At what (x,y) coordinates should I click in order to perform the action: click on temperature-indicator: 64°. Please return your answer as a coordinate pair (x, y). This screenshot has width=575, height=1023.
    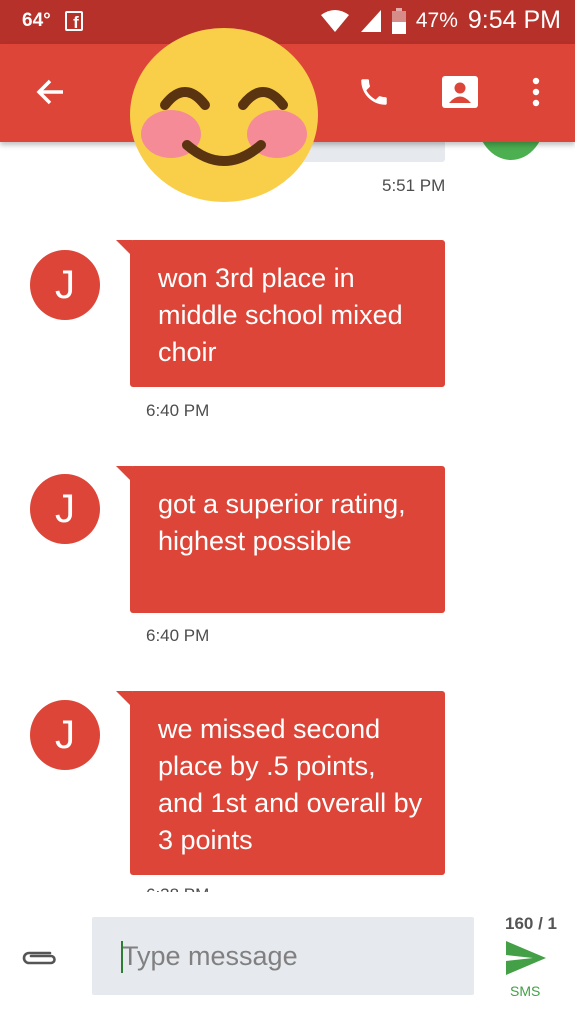
    Looking at the image, I should click on (36, 20).